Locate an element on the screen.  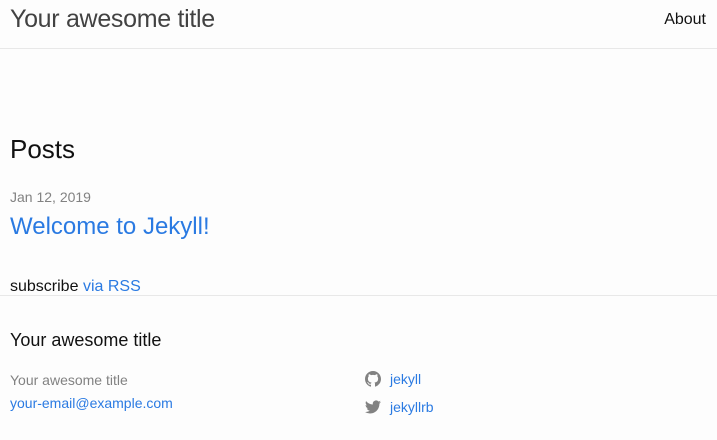
site-header: Your awesome title About is located at coordinates (358, 24).